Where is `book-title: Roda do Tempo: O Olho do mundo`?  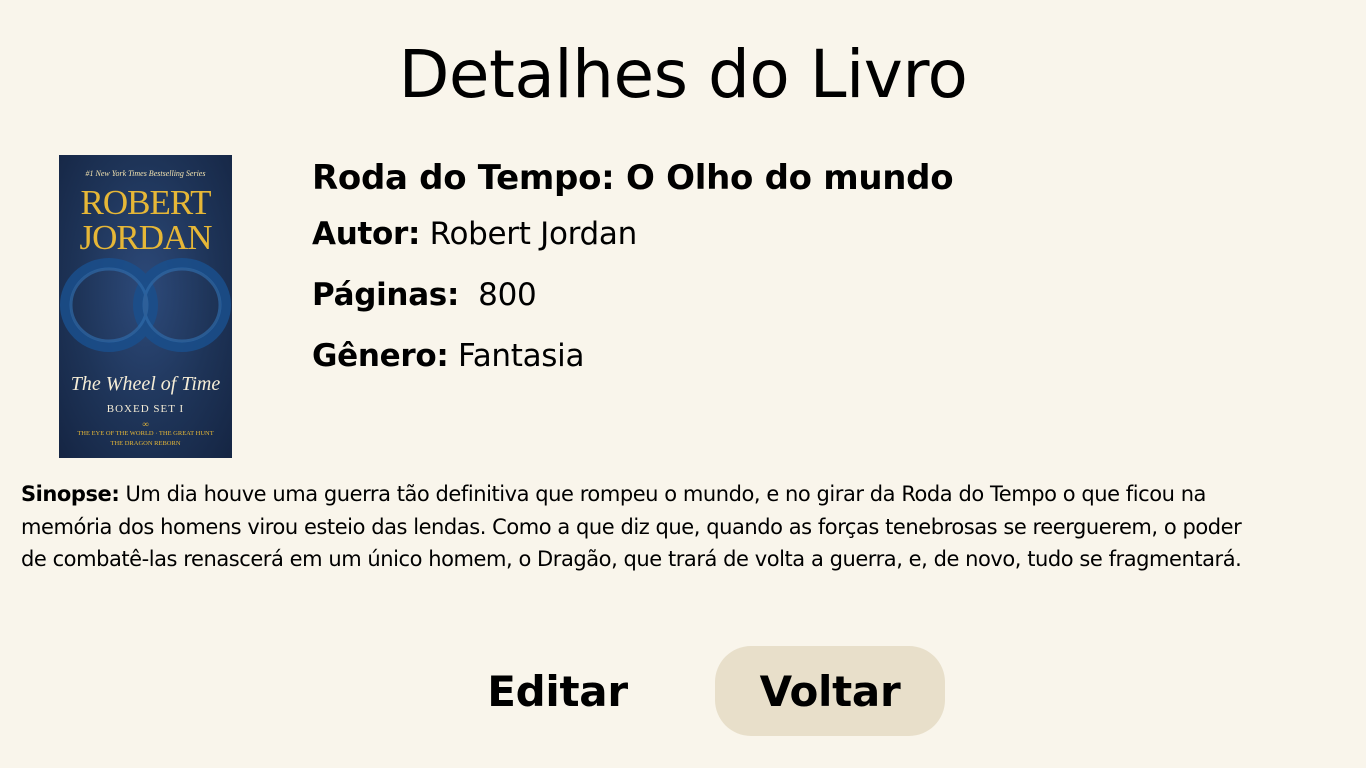
book-title: Roda do Tempo: O Olho do mundo is located at coordinates (633, 178).